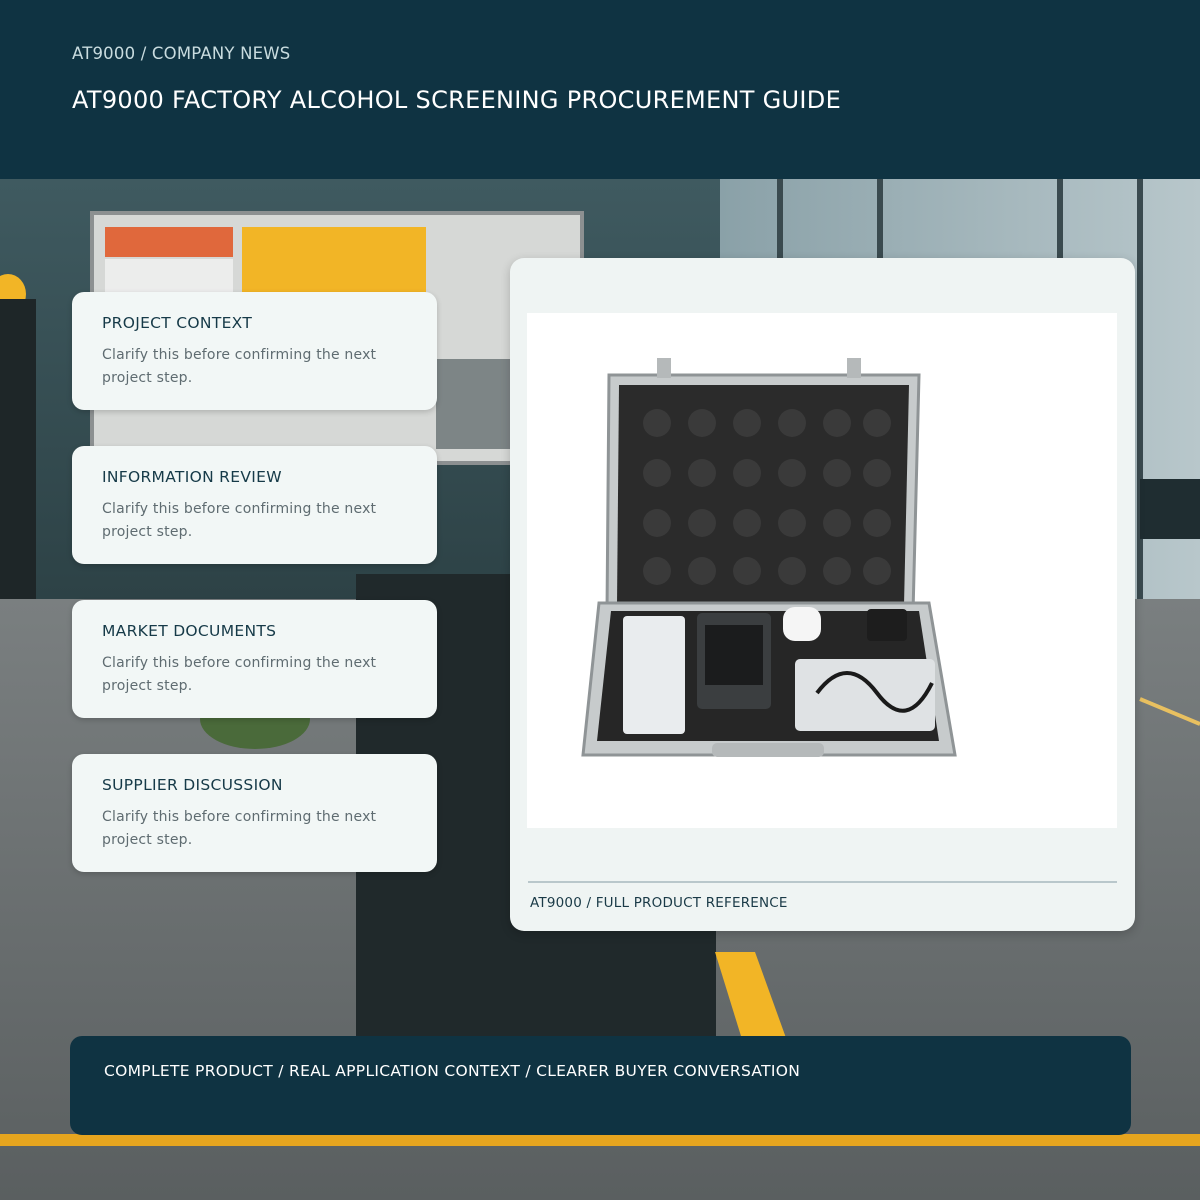  Describe the element at coordinates (769, 557) in the screenshot. I see `breathalyzer-kit-case-illustration` at that location.